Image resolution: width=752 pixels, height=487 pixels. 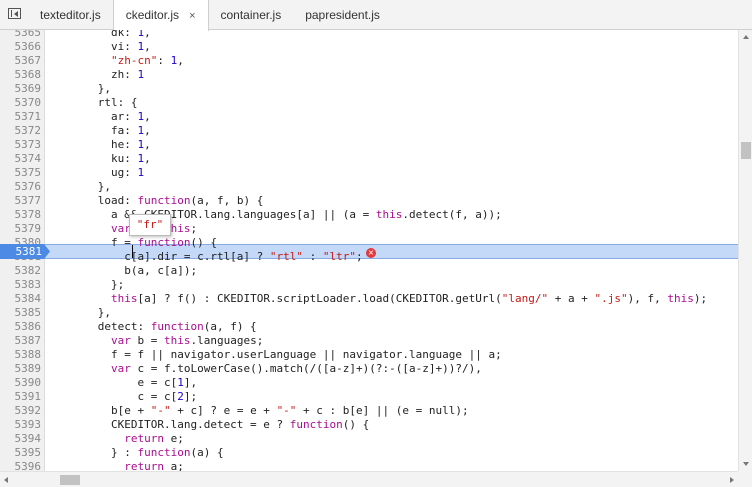 I want to click on code-line: load: function(a, f, b) {, so click(x=161, y=201).